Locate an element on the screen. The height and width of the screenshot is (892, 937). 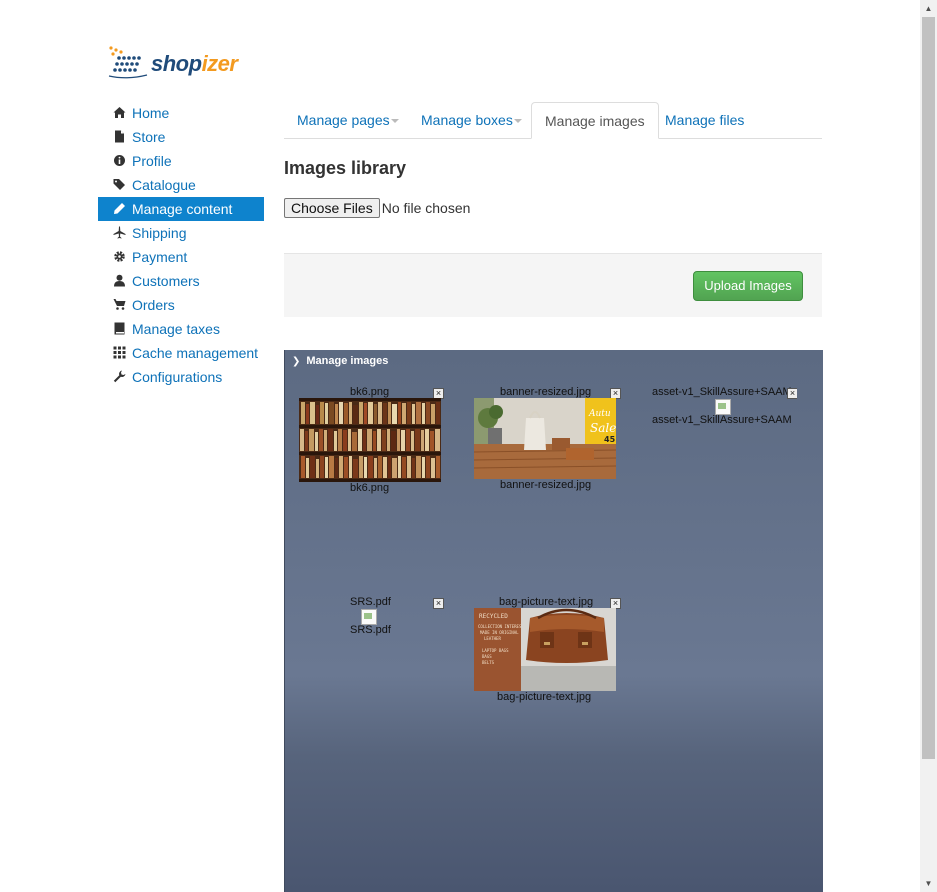
book-icon is located at coordinates (119, 328).